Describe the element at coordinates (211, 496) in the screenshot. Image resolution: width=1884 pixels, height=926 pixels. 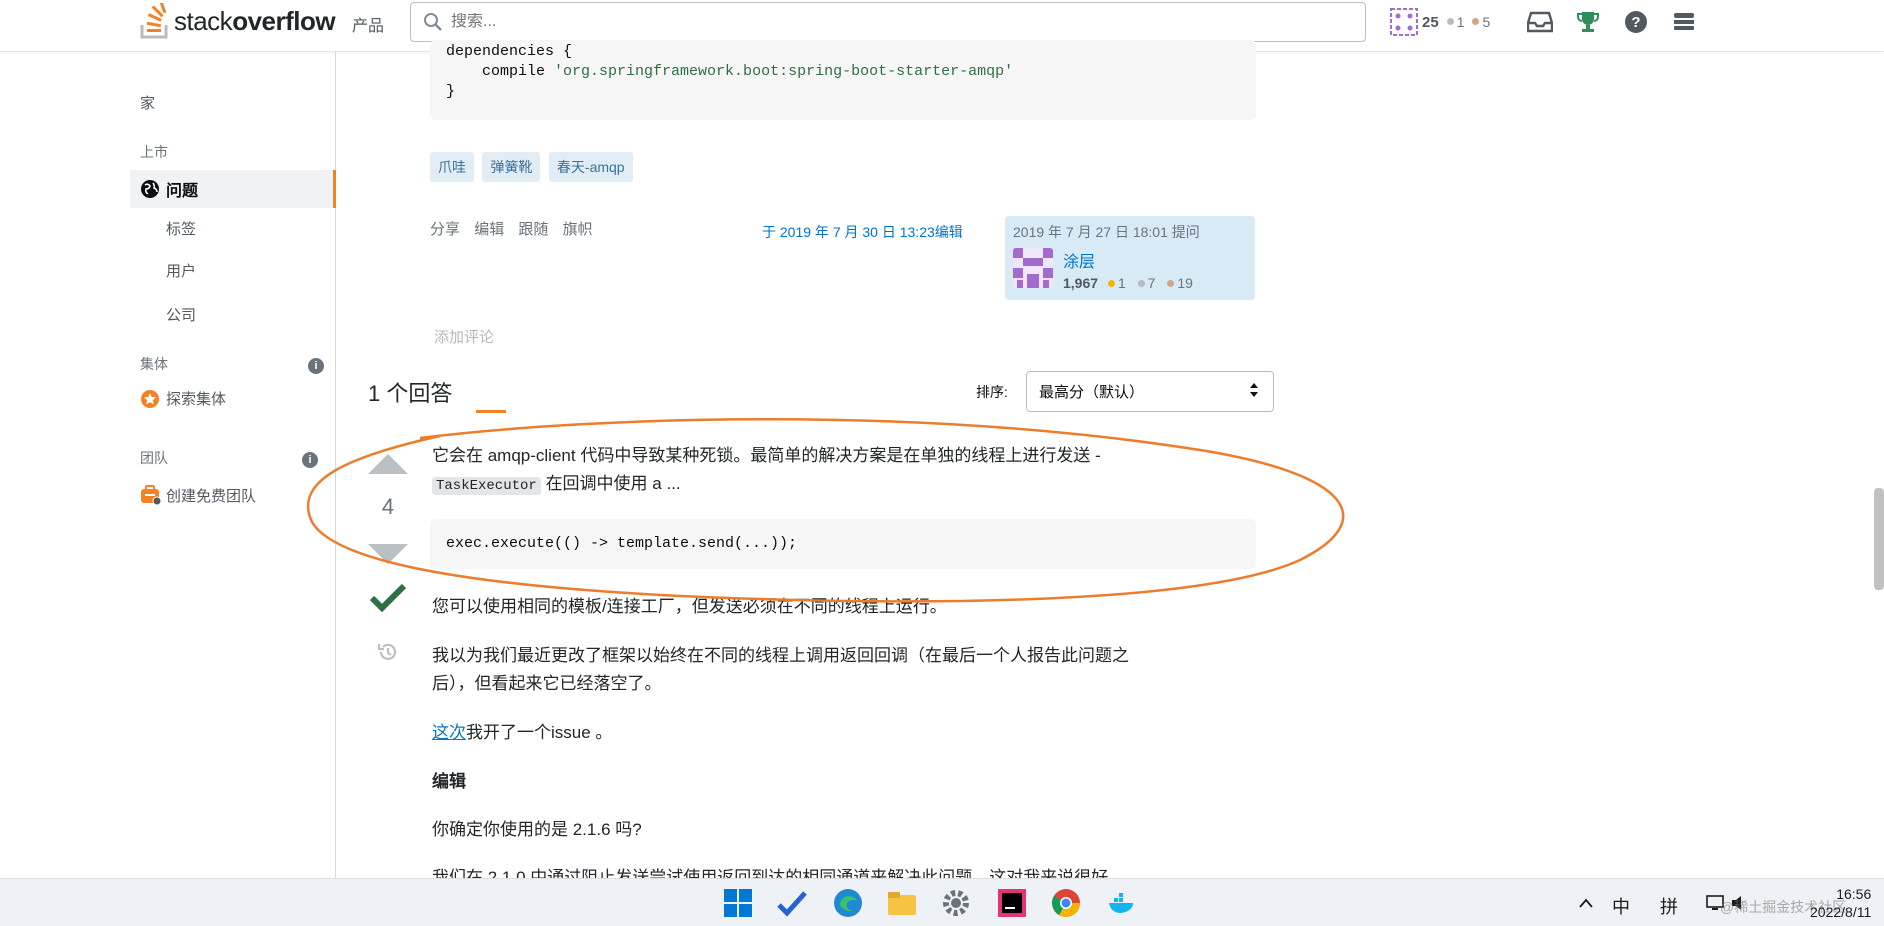
I see `nav-create-team-label: 创建免费团队` at that location.